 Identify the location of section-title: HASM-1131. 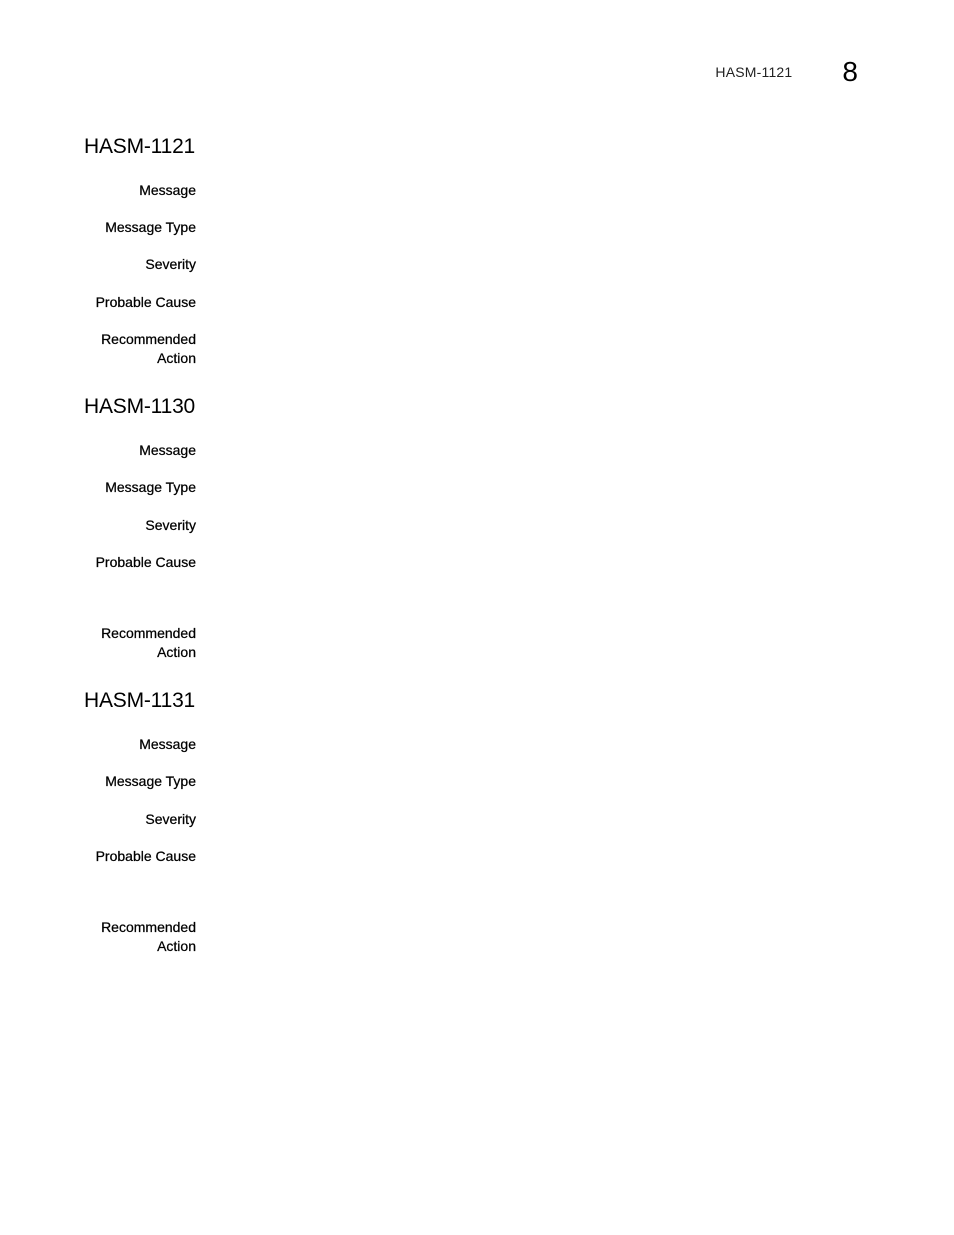
(140, 700).